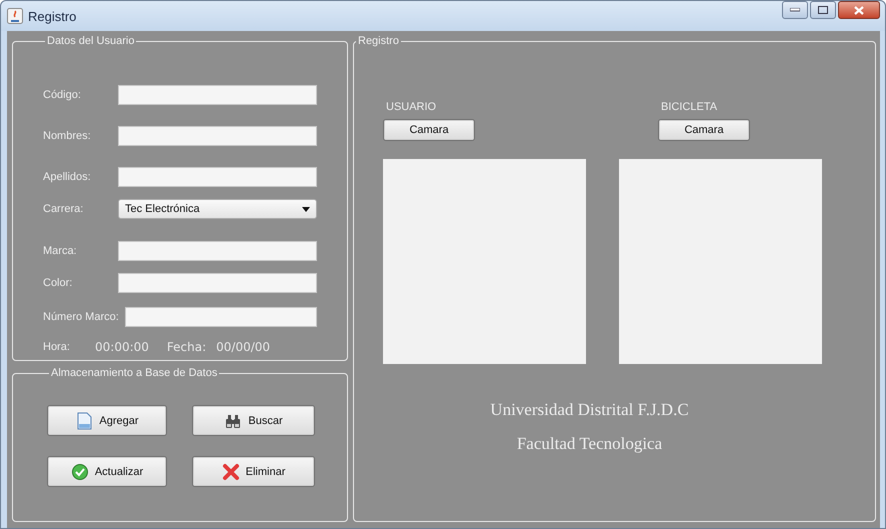 This screenshot has width=886, height=529. Describe the element at coordinates (689, 107) in the screenshot. I see `camera-label: BICICLETA` at that location.